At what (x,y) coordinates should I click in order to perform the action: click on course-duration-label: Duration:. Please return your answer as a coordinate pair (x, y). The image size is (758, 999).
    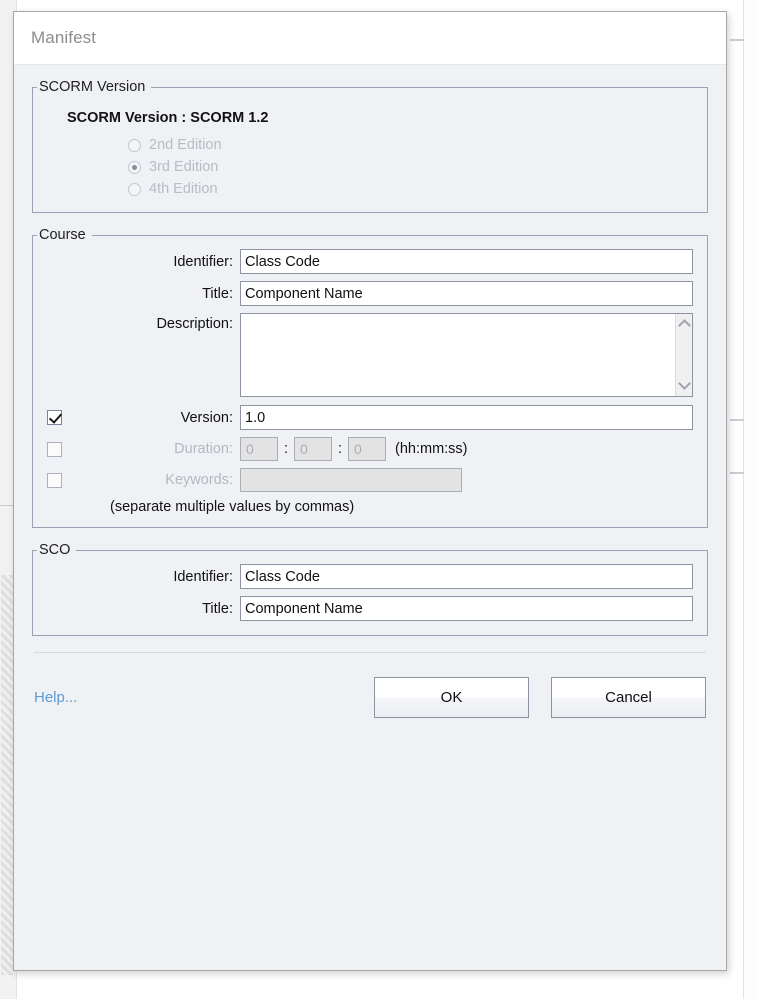
    Looking at the image, I should click on (203, 449).